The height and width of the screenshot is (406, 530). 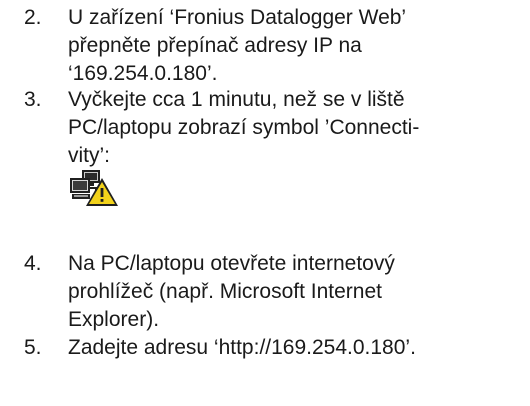 I want to click on step-2-line-1: U zařízení ‘Fronius Datalogger Web’, so click(x=237, y=17).